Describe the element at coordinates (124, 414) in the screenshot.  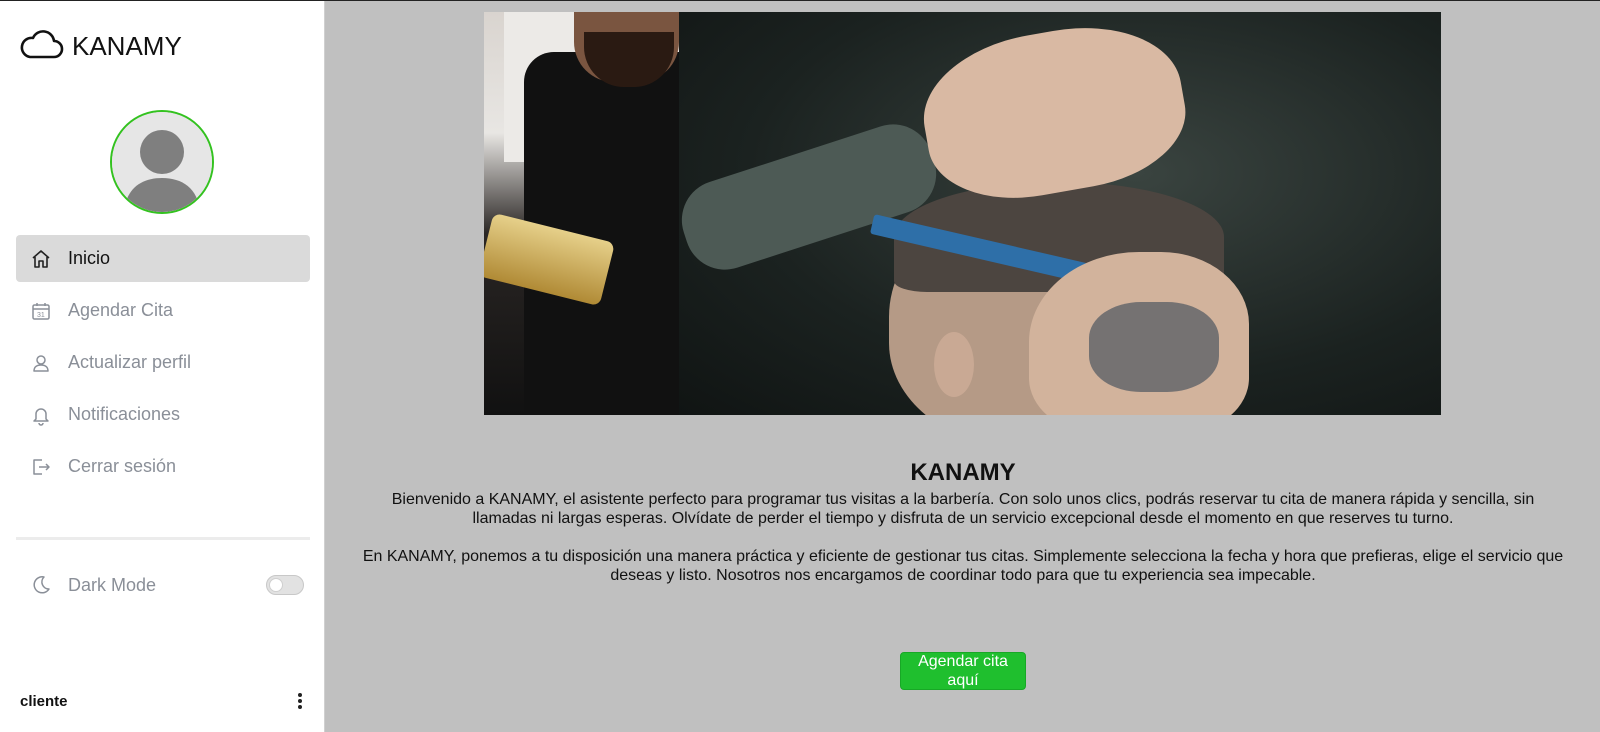
I see `sidebar-item-label: Notificaciones` at that location.